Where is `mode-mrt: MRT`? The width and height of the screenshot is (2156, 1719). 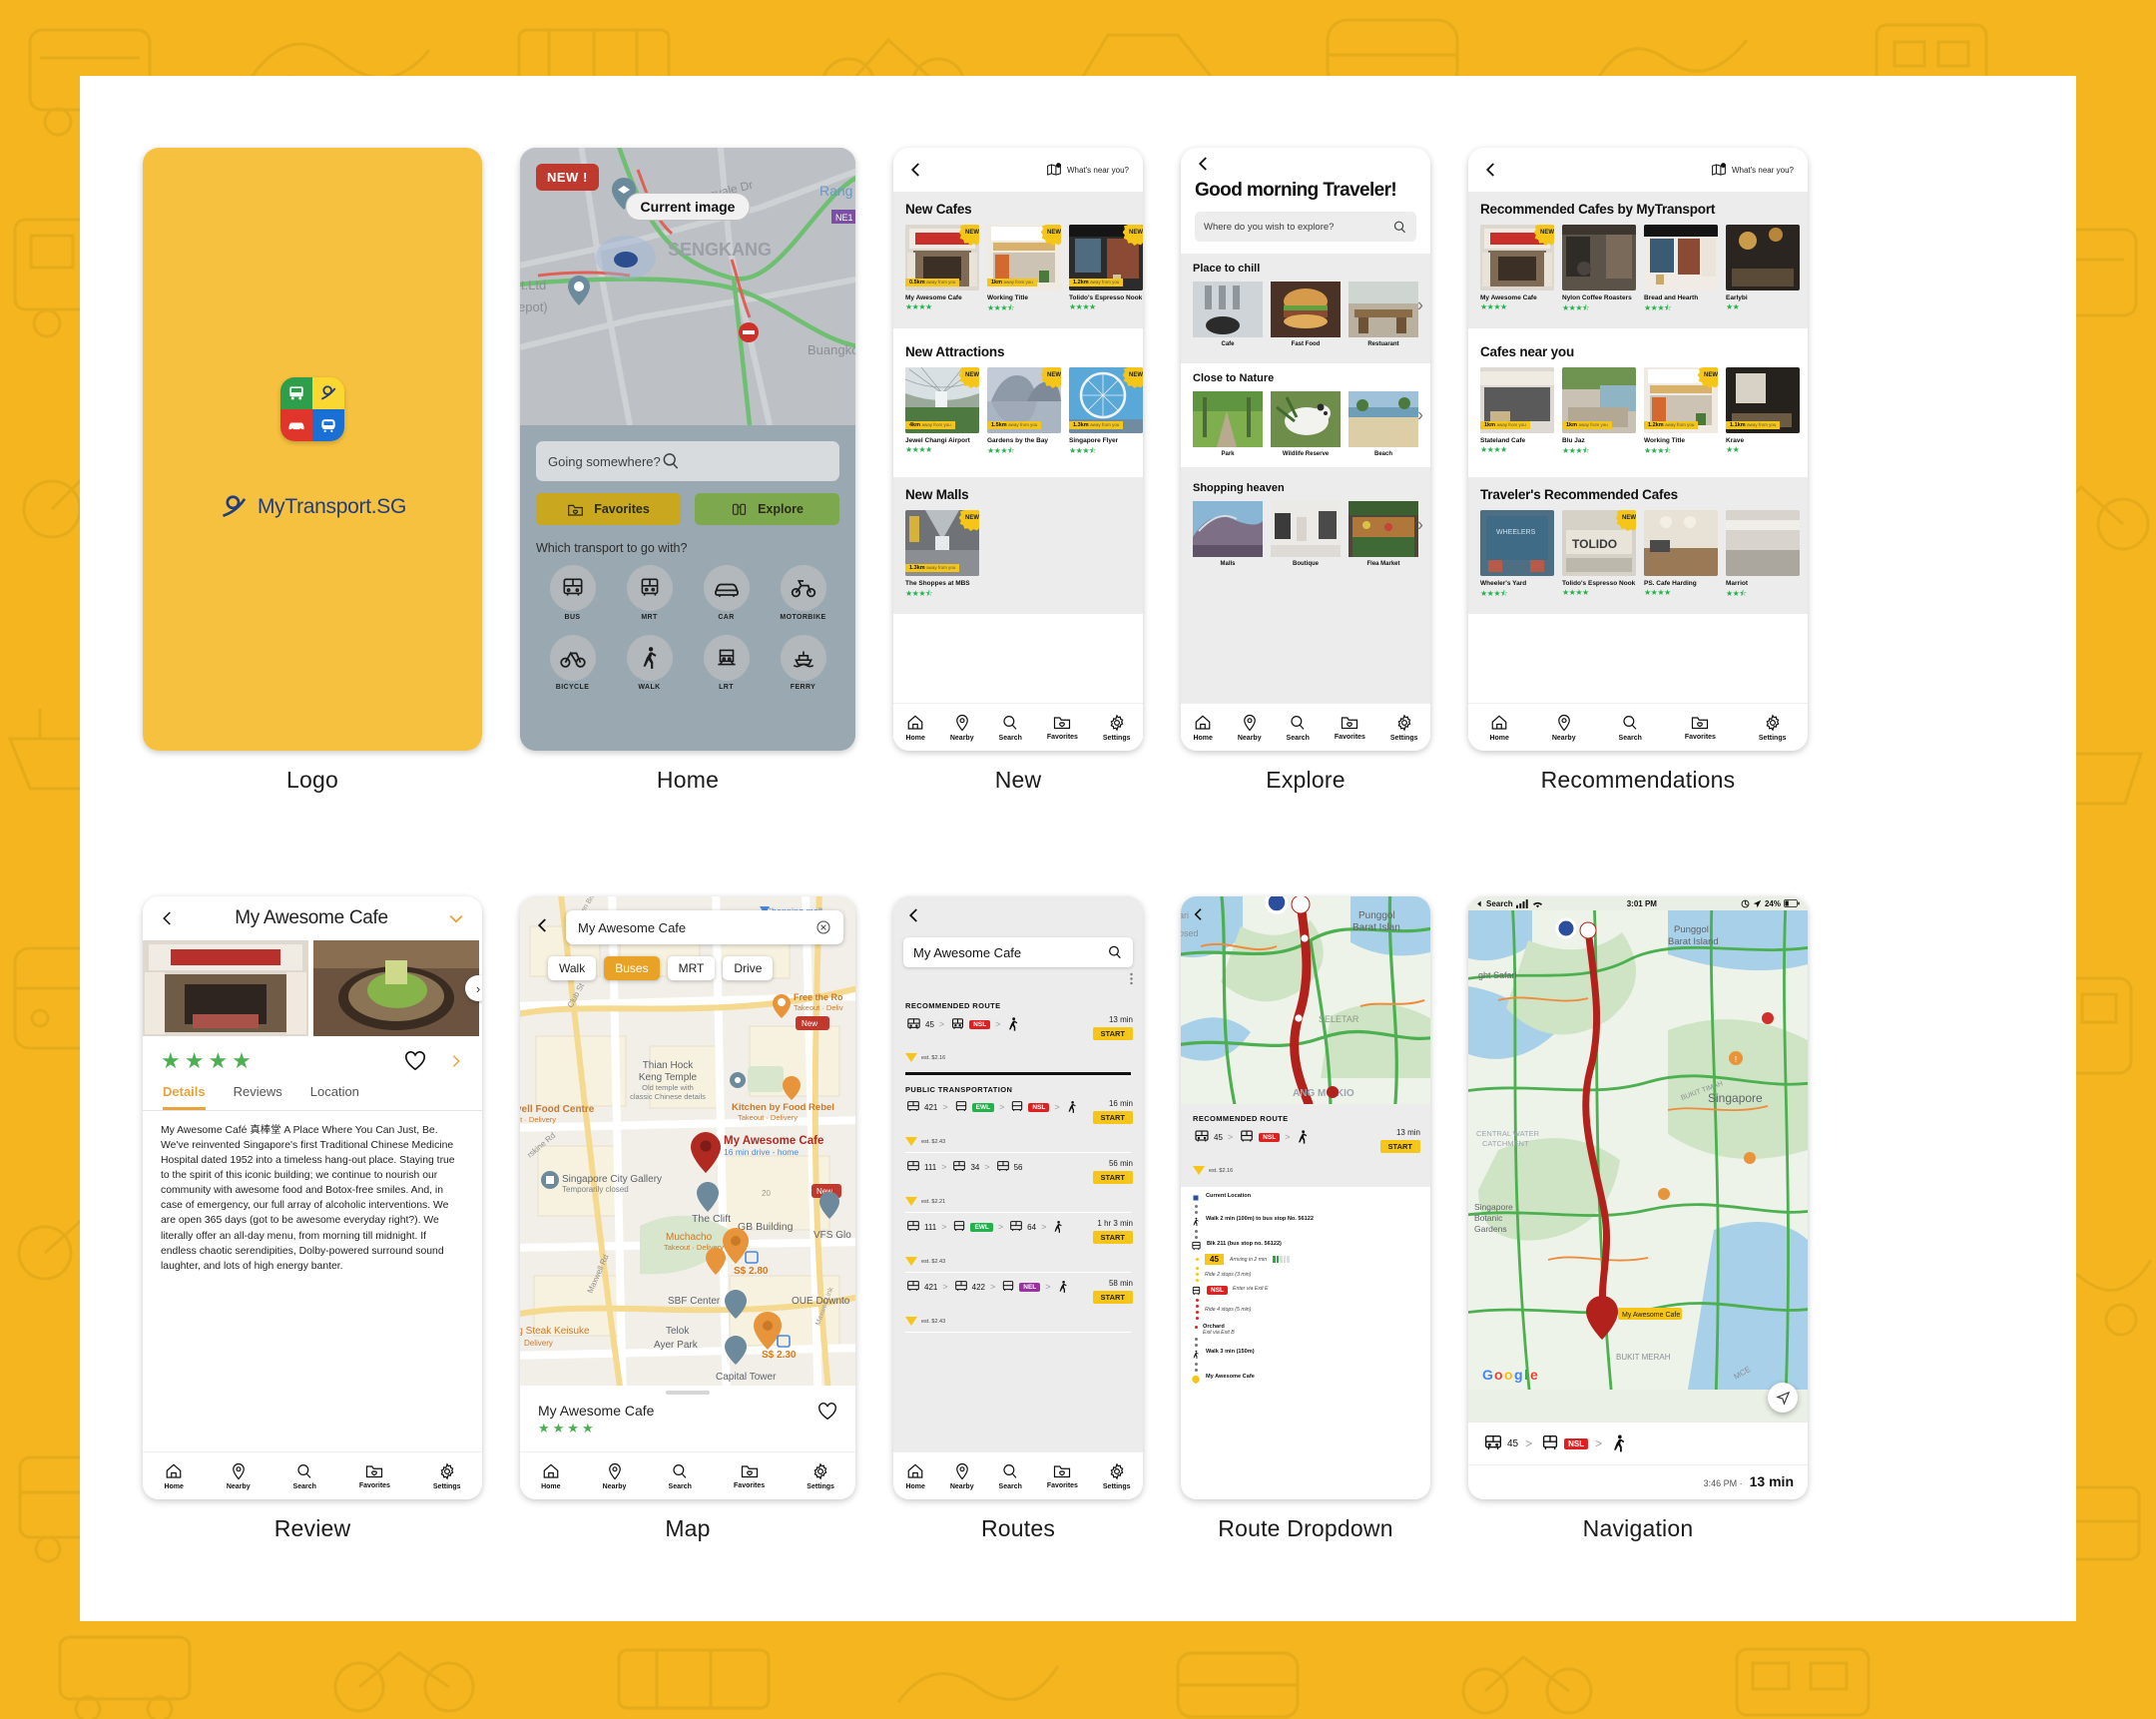 mode-mrt: MRT is located at coordinates (691, 968).